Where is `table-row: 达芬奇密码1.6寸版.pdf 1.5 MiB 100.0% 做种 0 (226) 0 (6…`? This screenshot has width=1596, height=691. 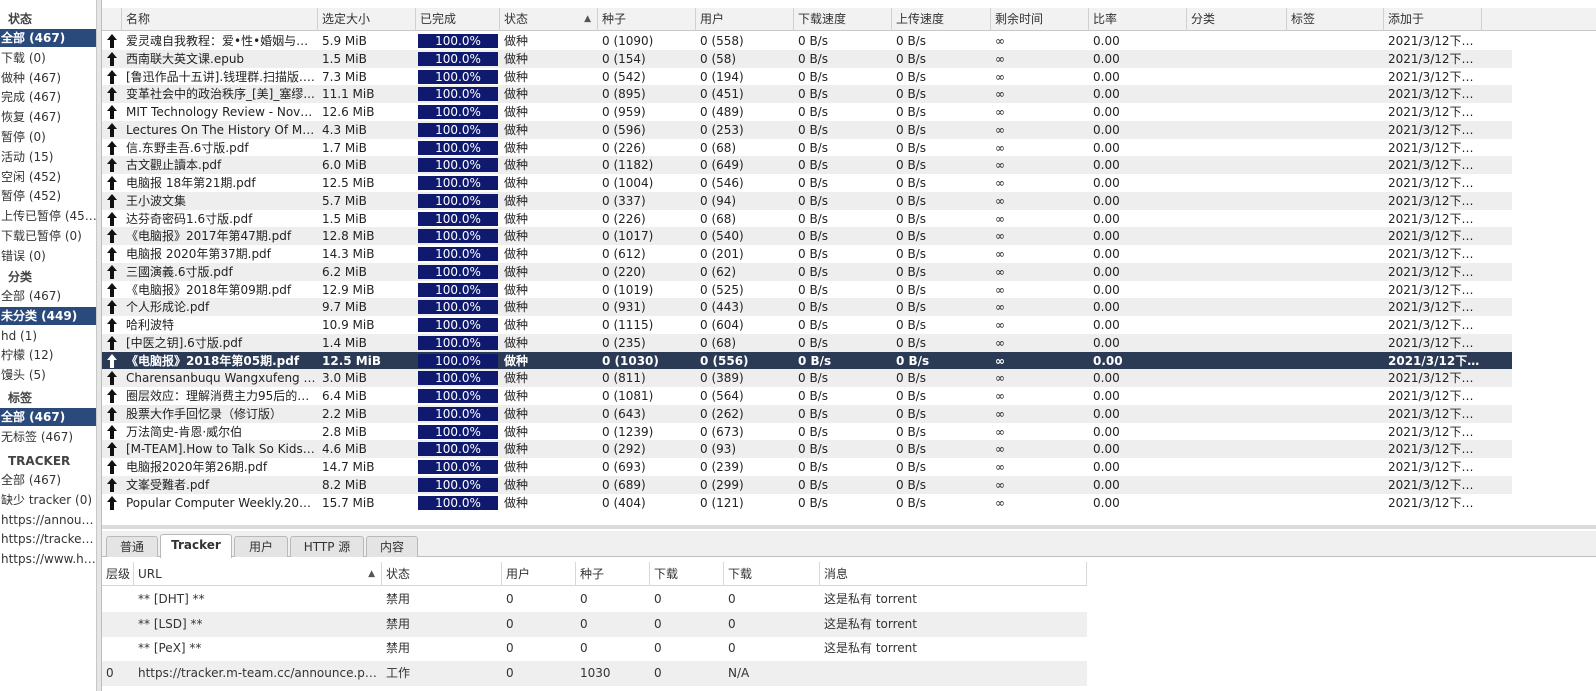
table-row: 达芬奇密码1.6寸版.pdf 1.5 MiB 100.0% 做种 0 (226) 0 (6… is located at coordinates (807, 219).